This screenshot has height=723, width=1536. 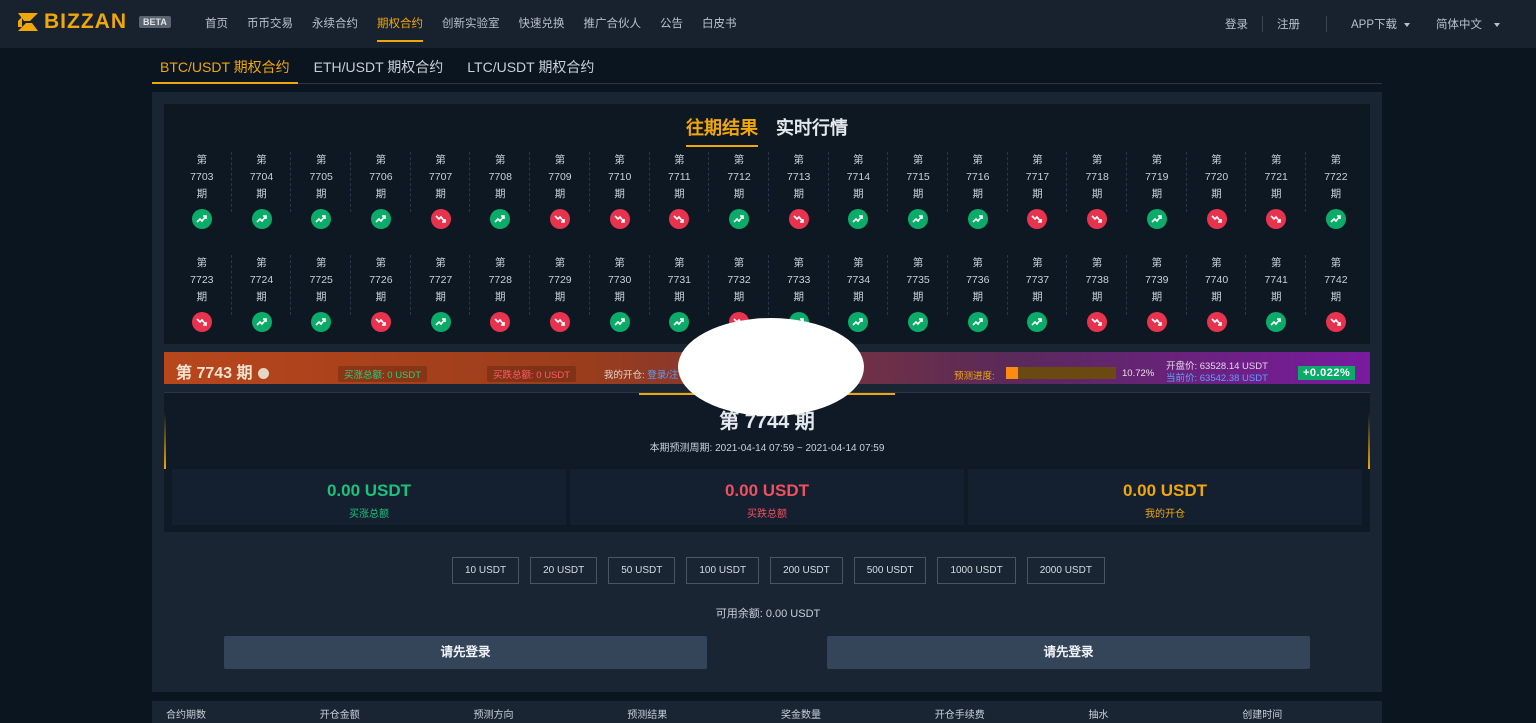 I want to click on amount-button: 50 USDT, so click(x=642, y=570).